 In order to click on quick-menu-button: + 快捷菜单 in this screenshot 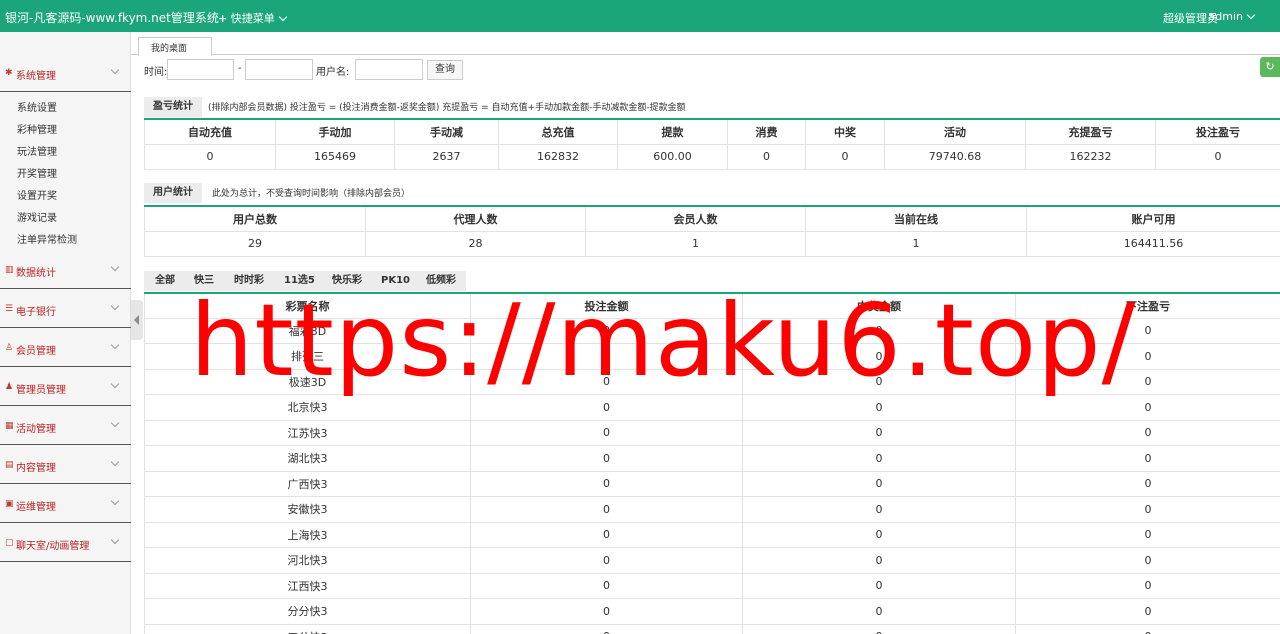, I will do `click(252, 18)`.